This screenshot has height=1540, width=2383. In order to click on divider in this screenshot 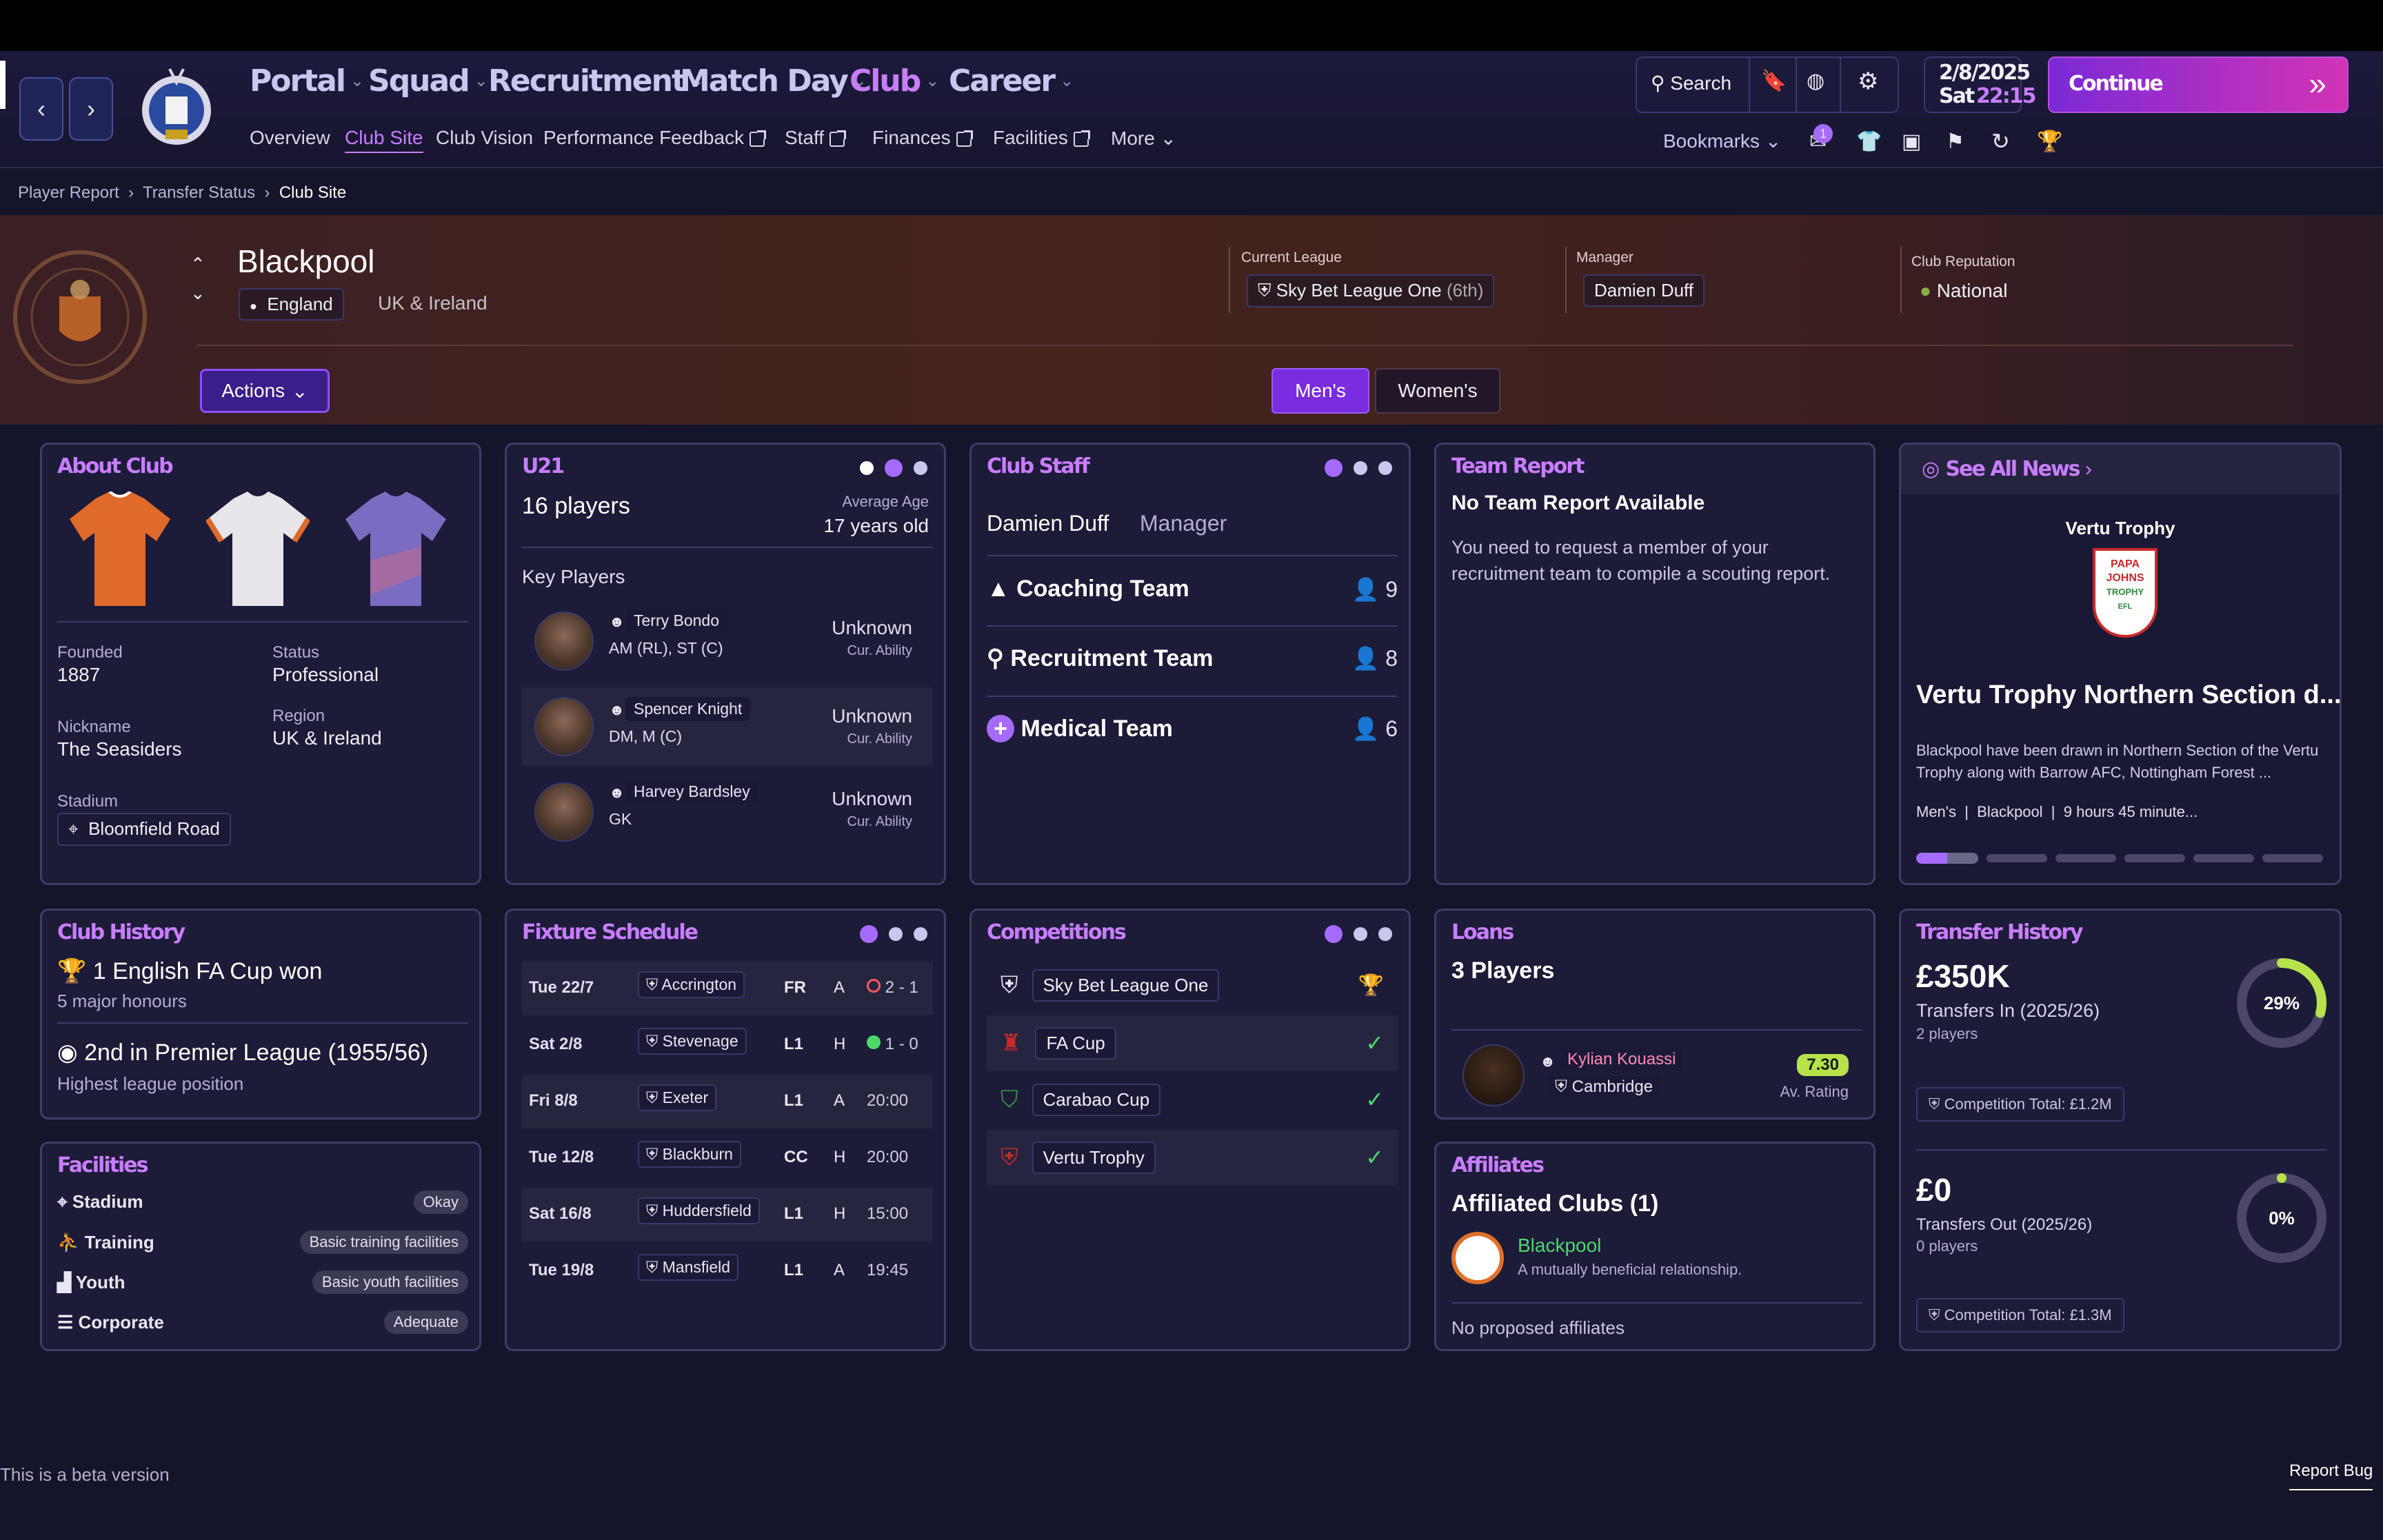, I will do `click(1796, 85)`.